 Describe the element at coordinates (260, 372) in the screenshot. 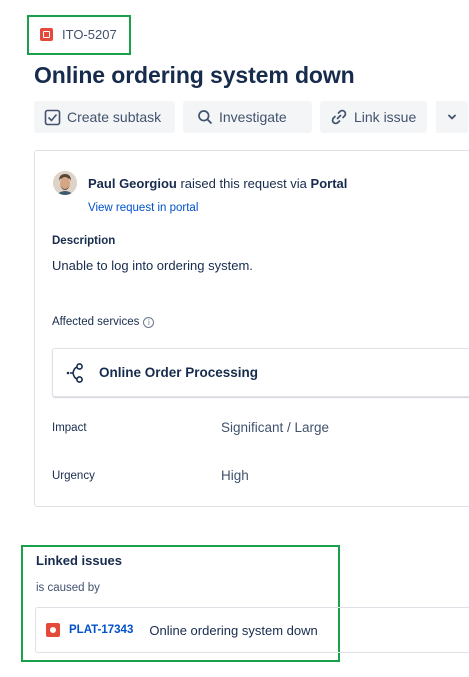

I see `affected-service-item: Online Order Processing` at that location.